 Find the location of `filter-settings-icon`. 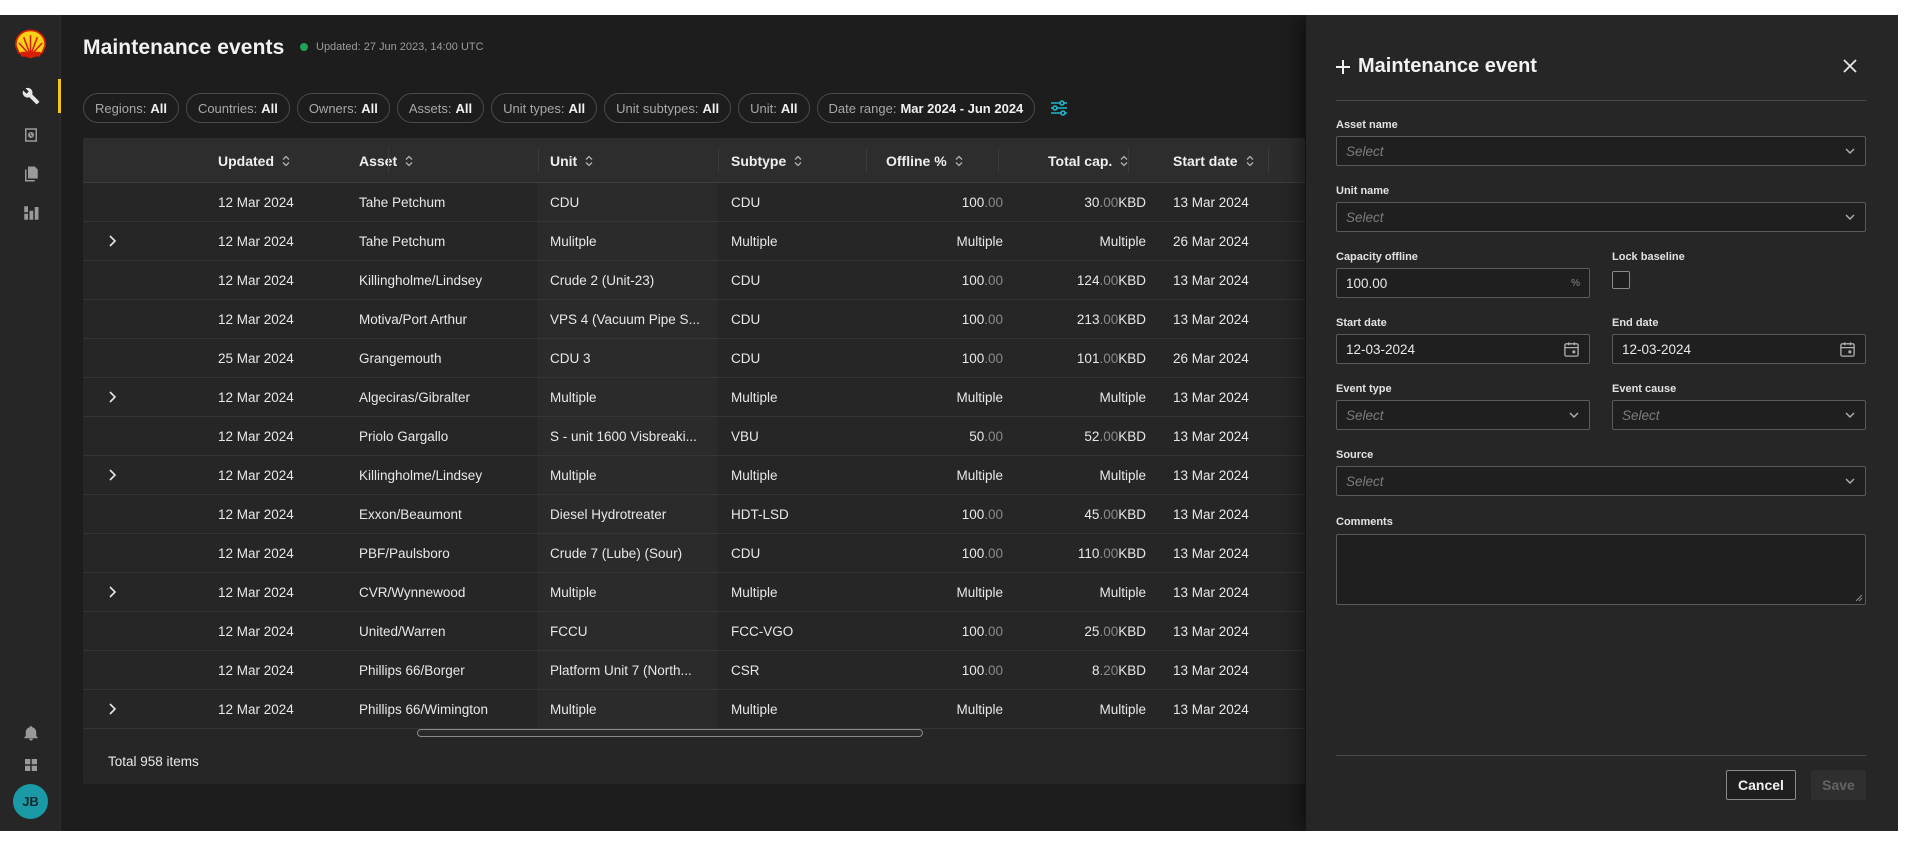

filter-settings-icon is located at coordinates (1059, 108).